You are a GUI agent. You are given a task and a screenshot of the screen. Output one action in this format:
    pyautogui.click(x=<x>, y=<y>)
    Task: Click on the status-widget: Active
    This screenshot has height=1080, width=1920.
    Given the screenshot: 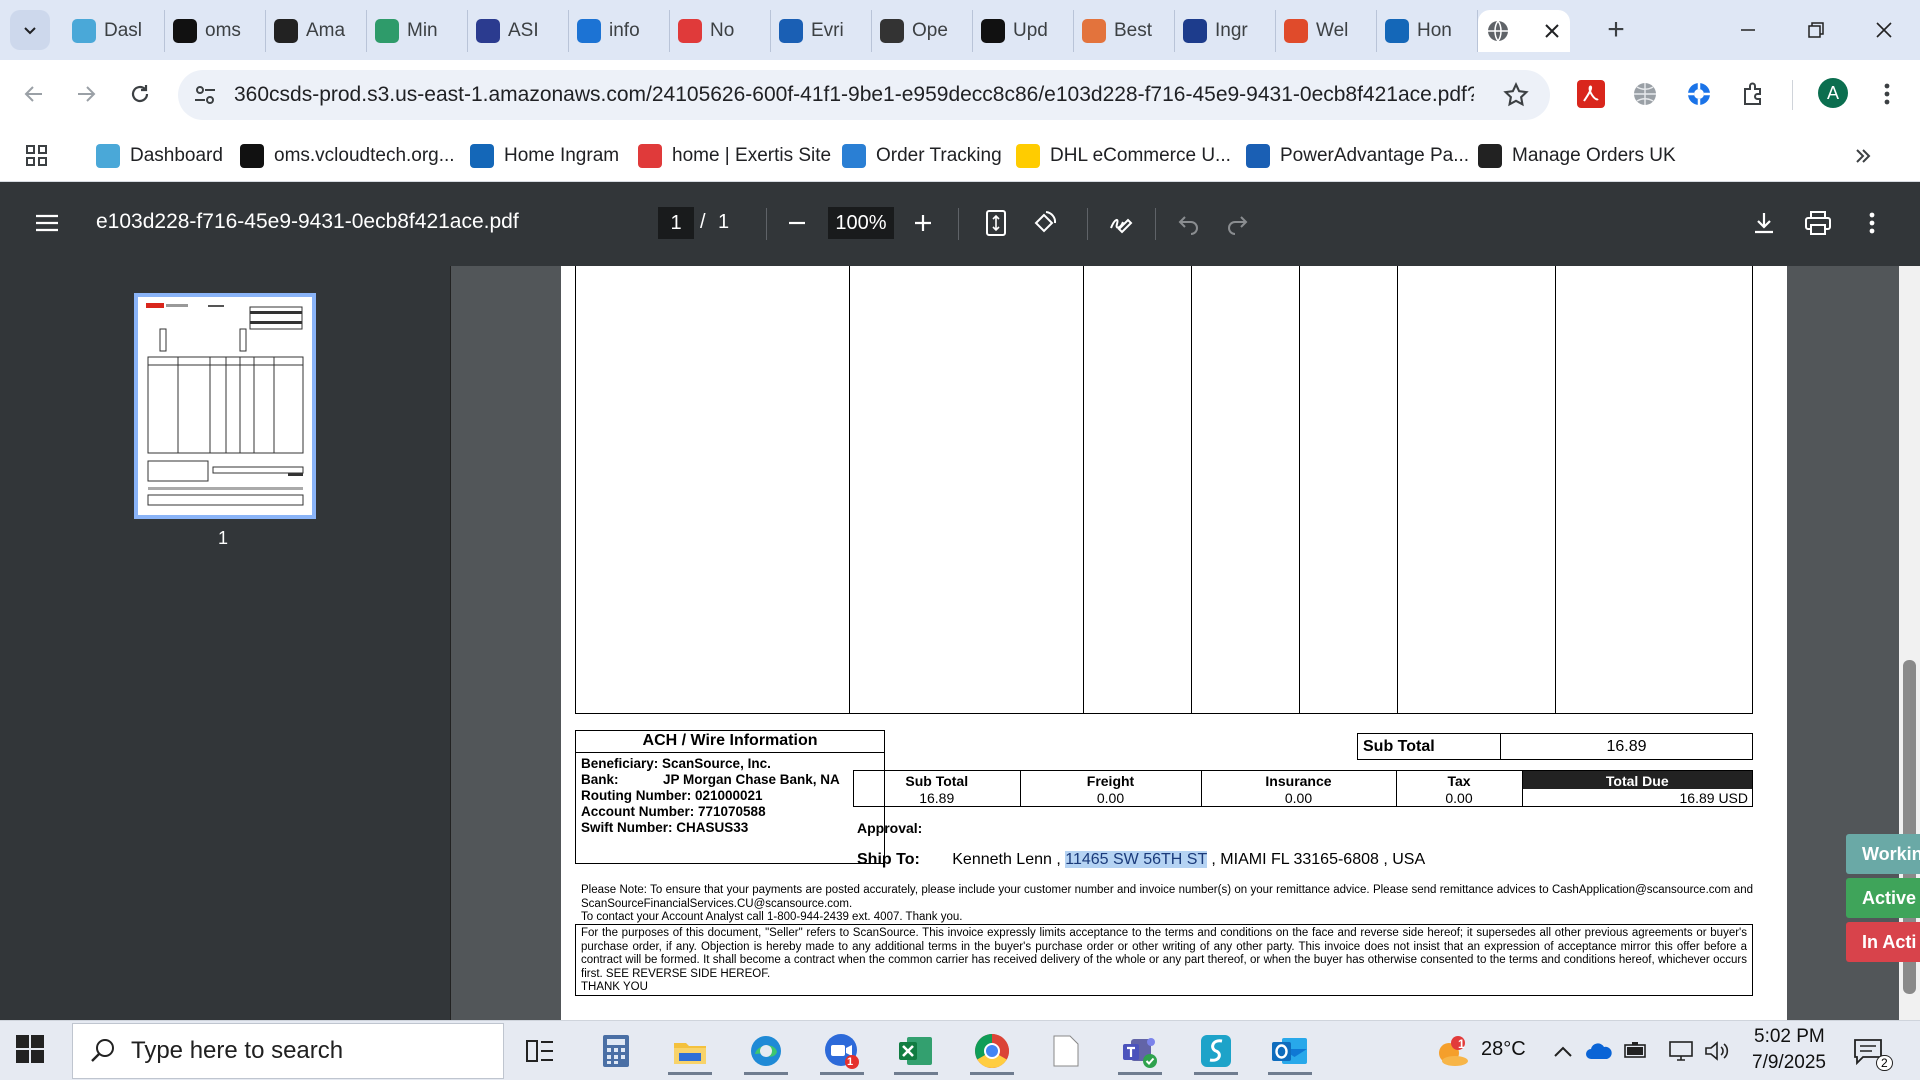 What is the action you would take?
    pyautogui.click(x=1883, y=898)
    